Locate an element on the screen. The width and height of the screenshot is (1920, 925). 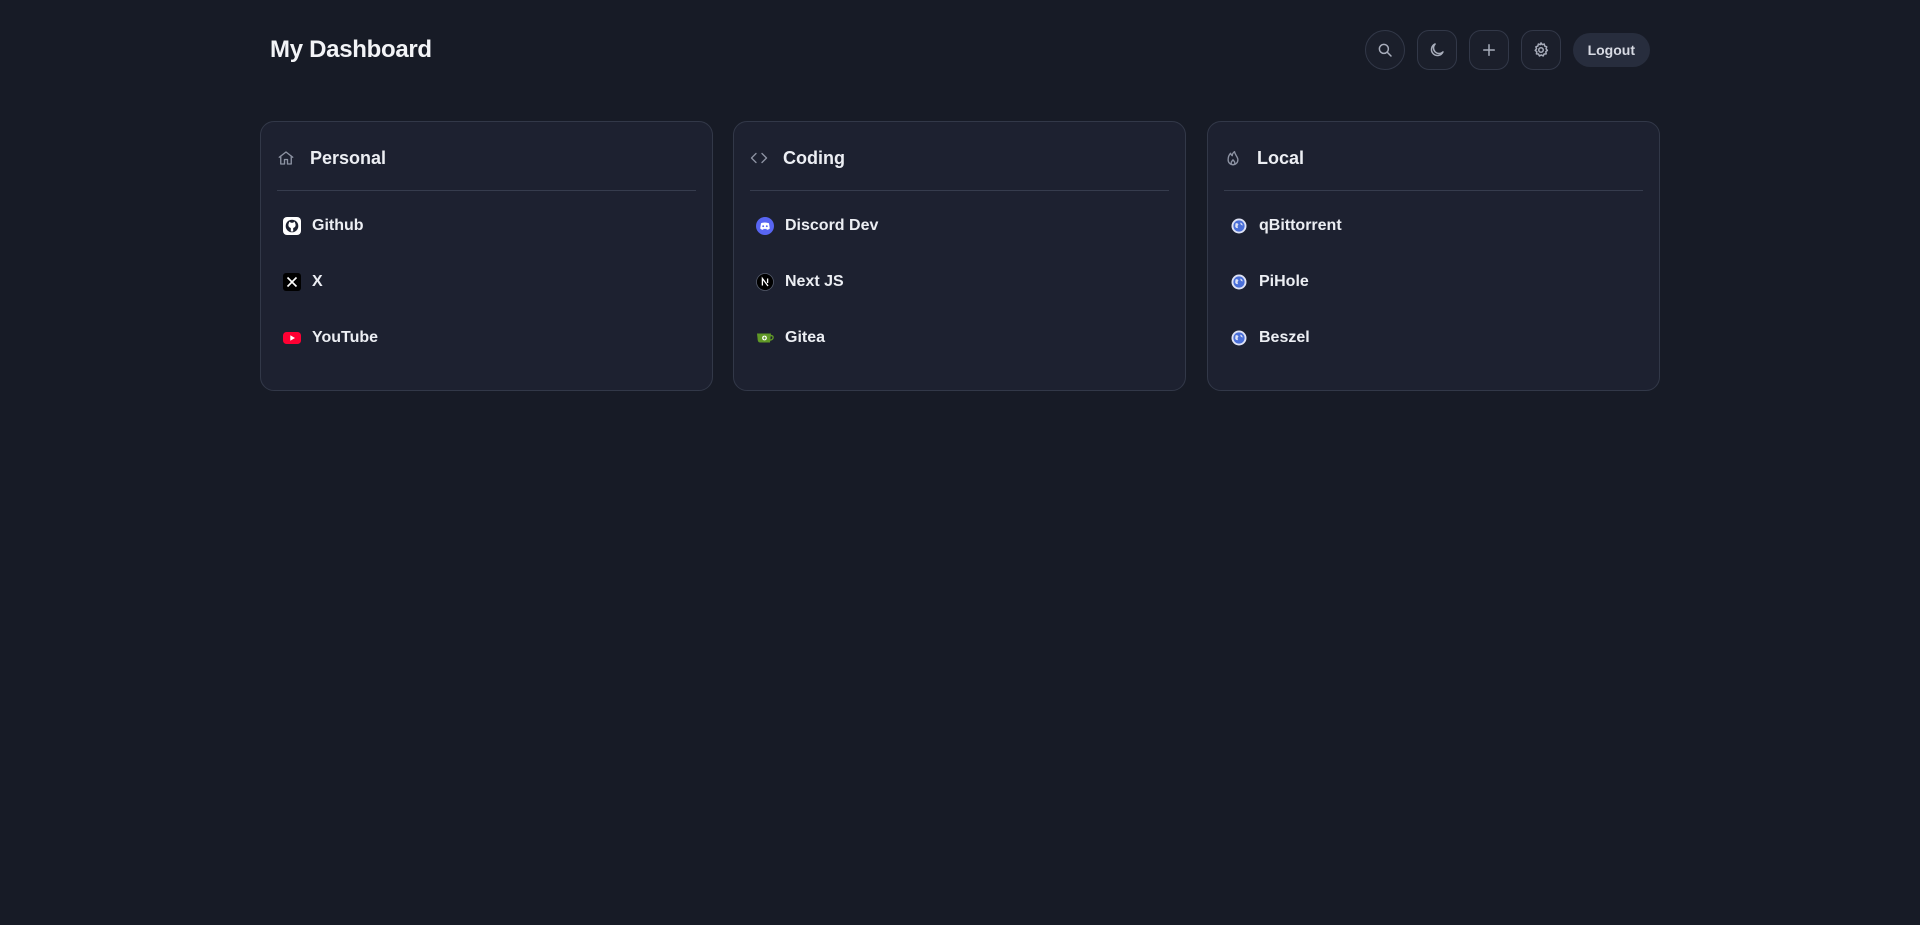
search-icon is located at coordinates (1385, 50).